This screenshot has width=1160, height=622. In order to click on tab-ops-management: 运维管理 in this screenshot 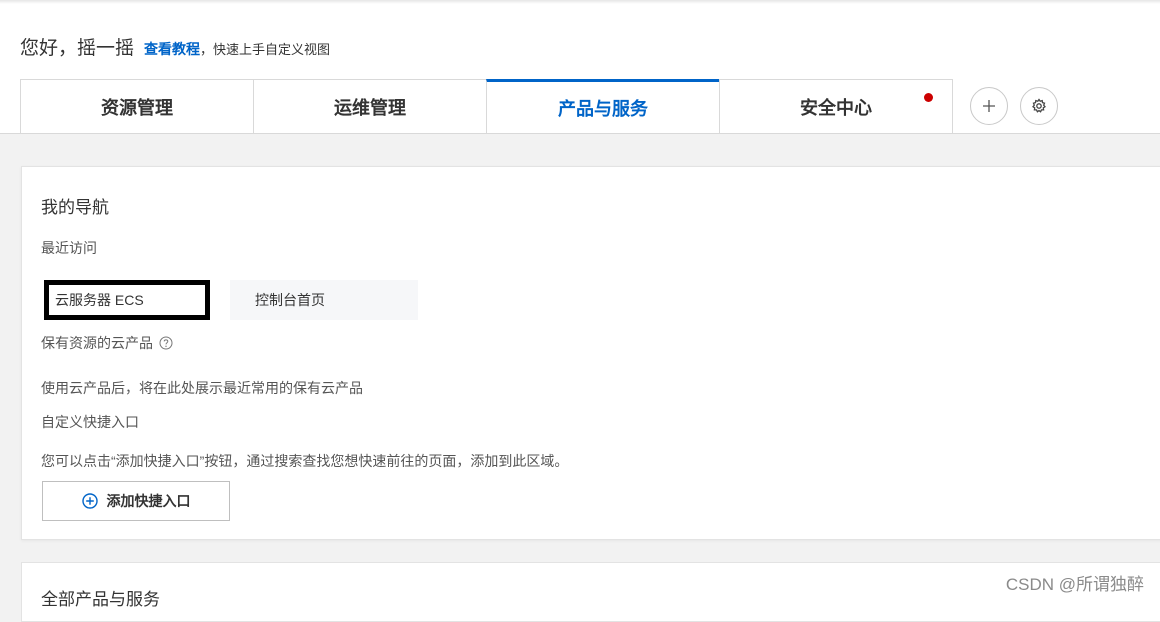, I will do `click(370, 106)`.